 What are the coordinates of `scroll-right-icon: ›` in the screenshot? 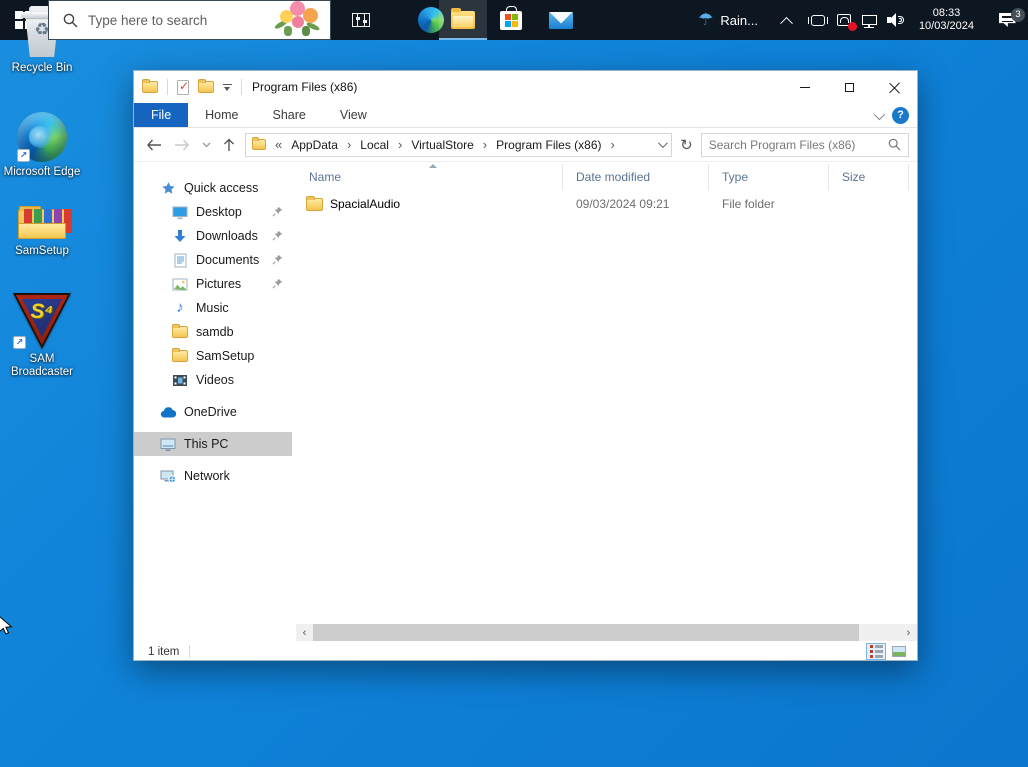 It's located at (908, 632).